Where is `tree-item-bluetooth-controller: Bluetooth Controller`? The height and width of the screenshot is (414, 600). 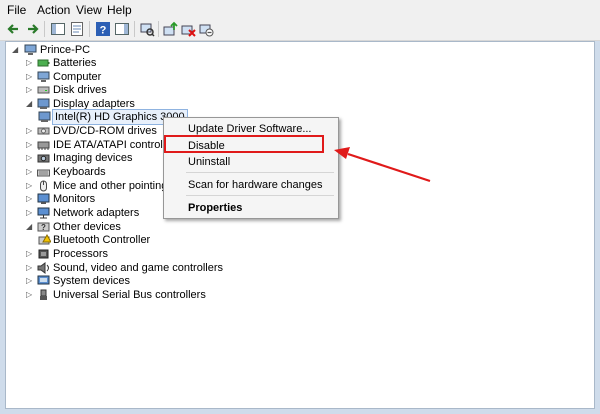
tree-item-bluetooth-controller: Bluetooth Controller is located at coordinates (113, 240).